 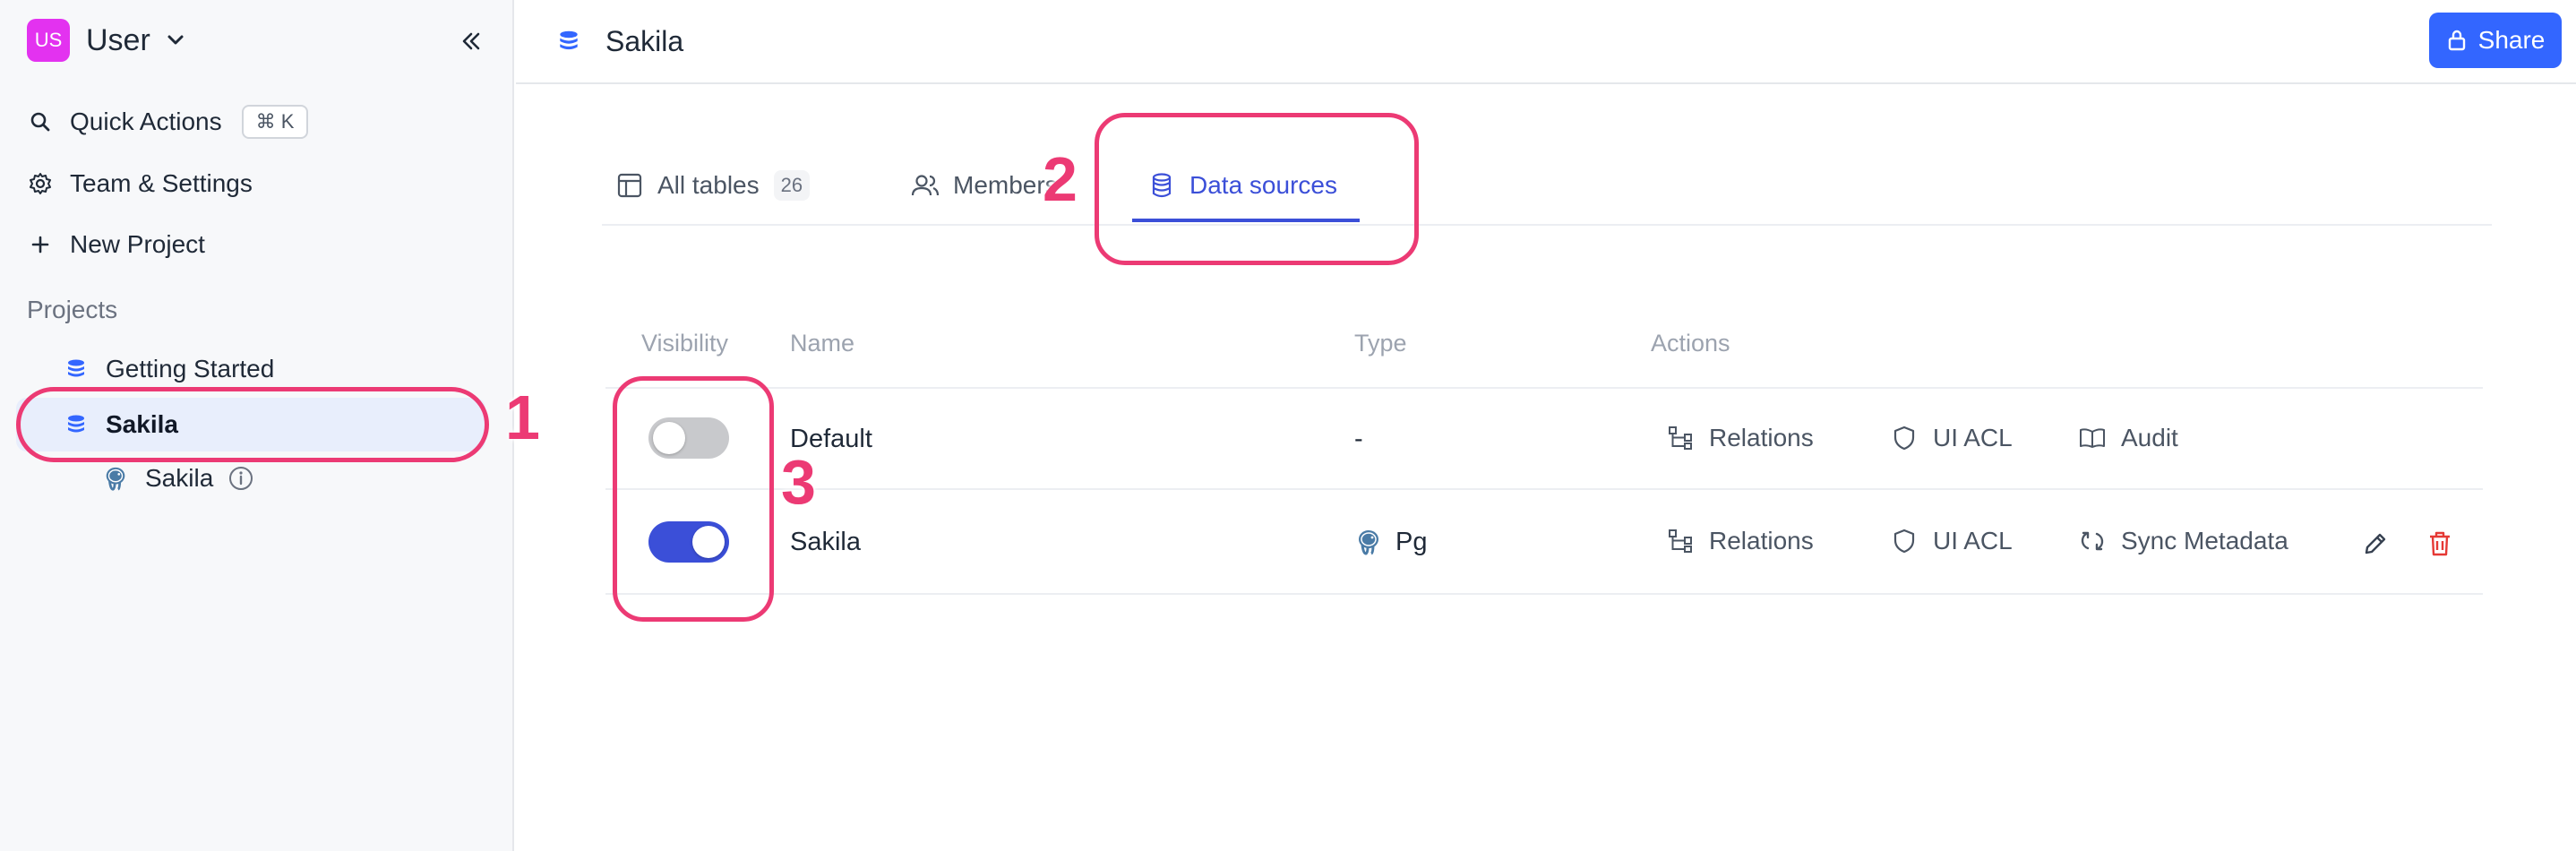 I want to click on team-settings-button: Team & Settings, so click(x=140, y=184).